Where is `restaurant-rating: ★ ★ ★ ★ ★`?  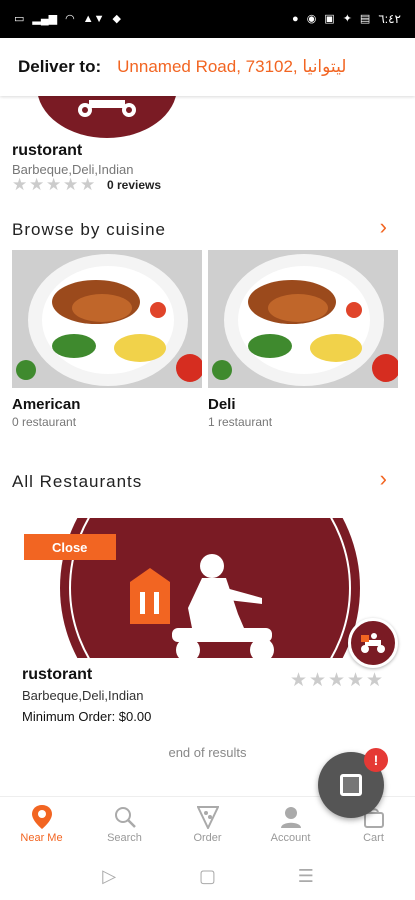
restaurant-rating: ★ ★ ★ ★ ★ is located at coordinates (337, 680).